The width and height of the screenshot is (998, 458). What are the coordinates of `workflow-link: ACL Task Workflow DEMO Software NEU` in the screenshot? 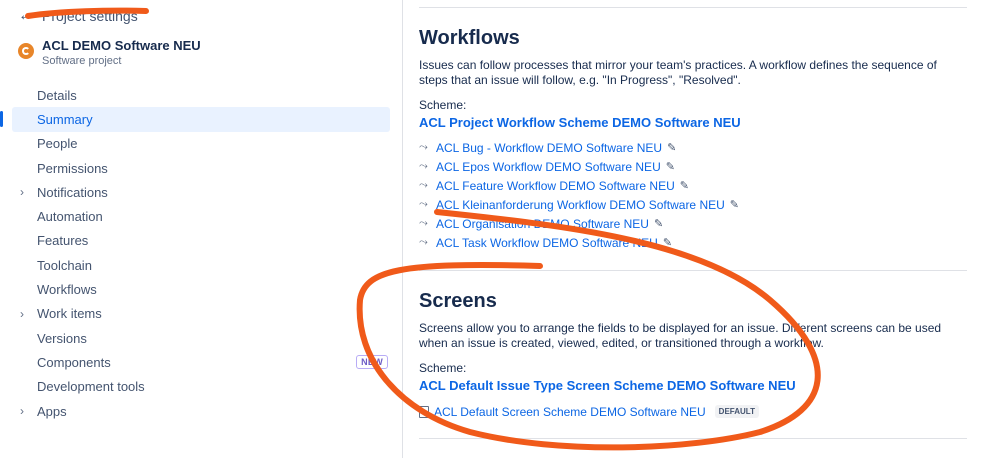 It's located at (547, 243).